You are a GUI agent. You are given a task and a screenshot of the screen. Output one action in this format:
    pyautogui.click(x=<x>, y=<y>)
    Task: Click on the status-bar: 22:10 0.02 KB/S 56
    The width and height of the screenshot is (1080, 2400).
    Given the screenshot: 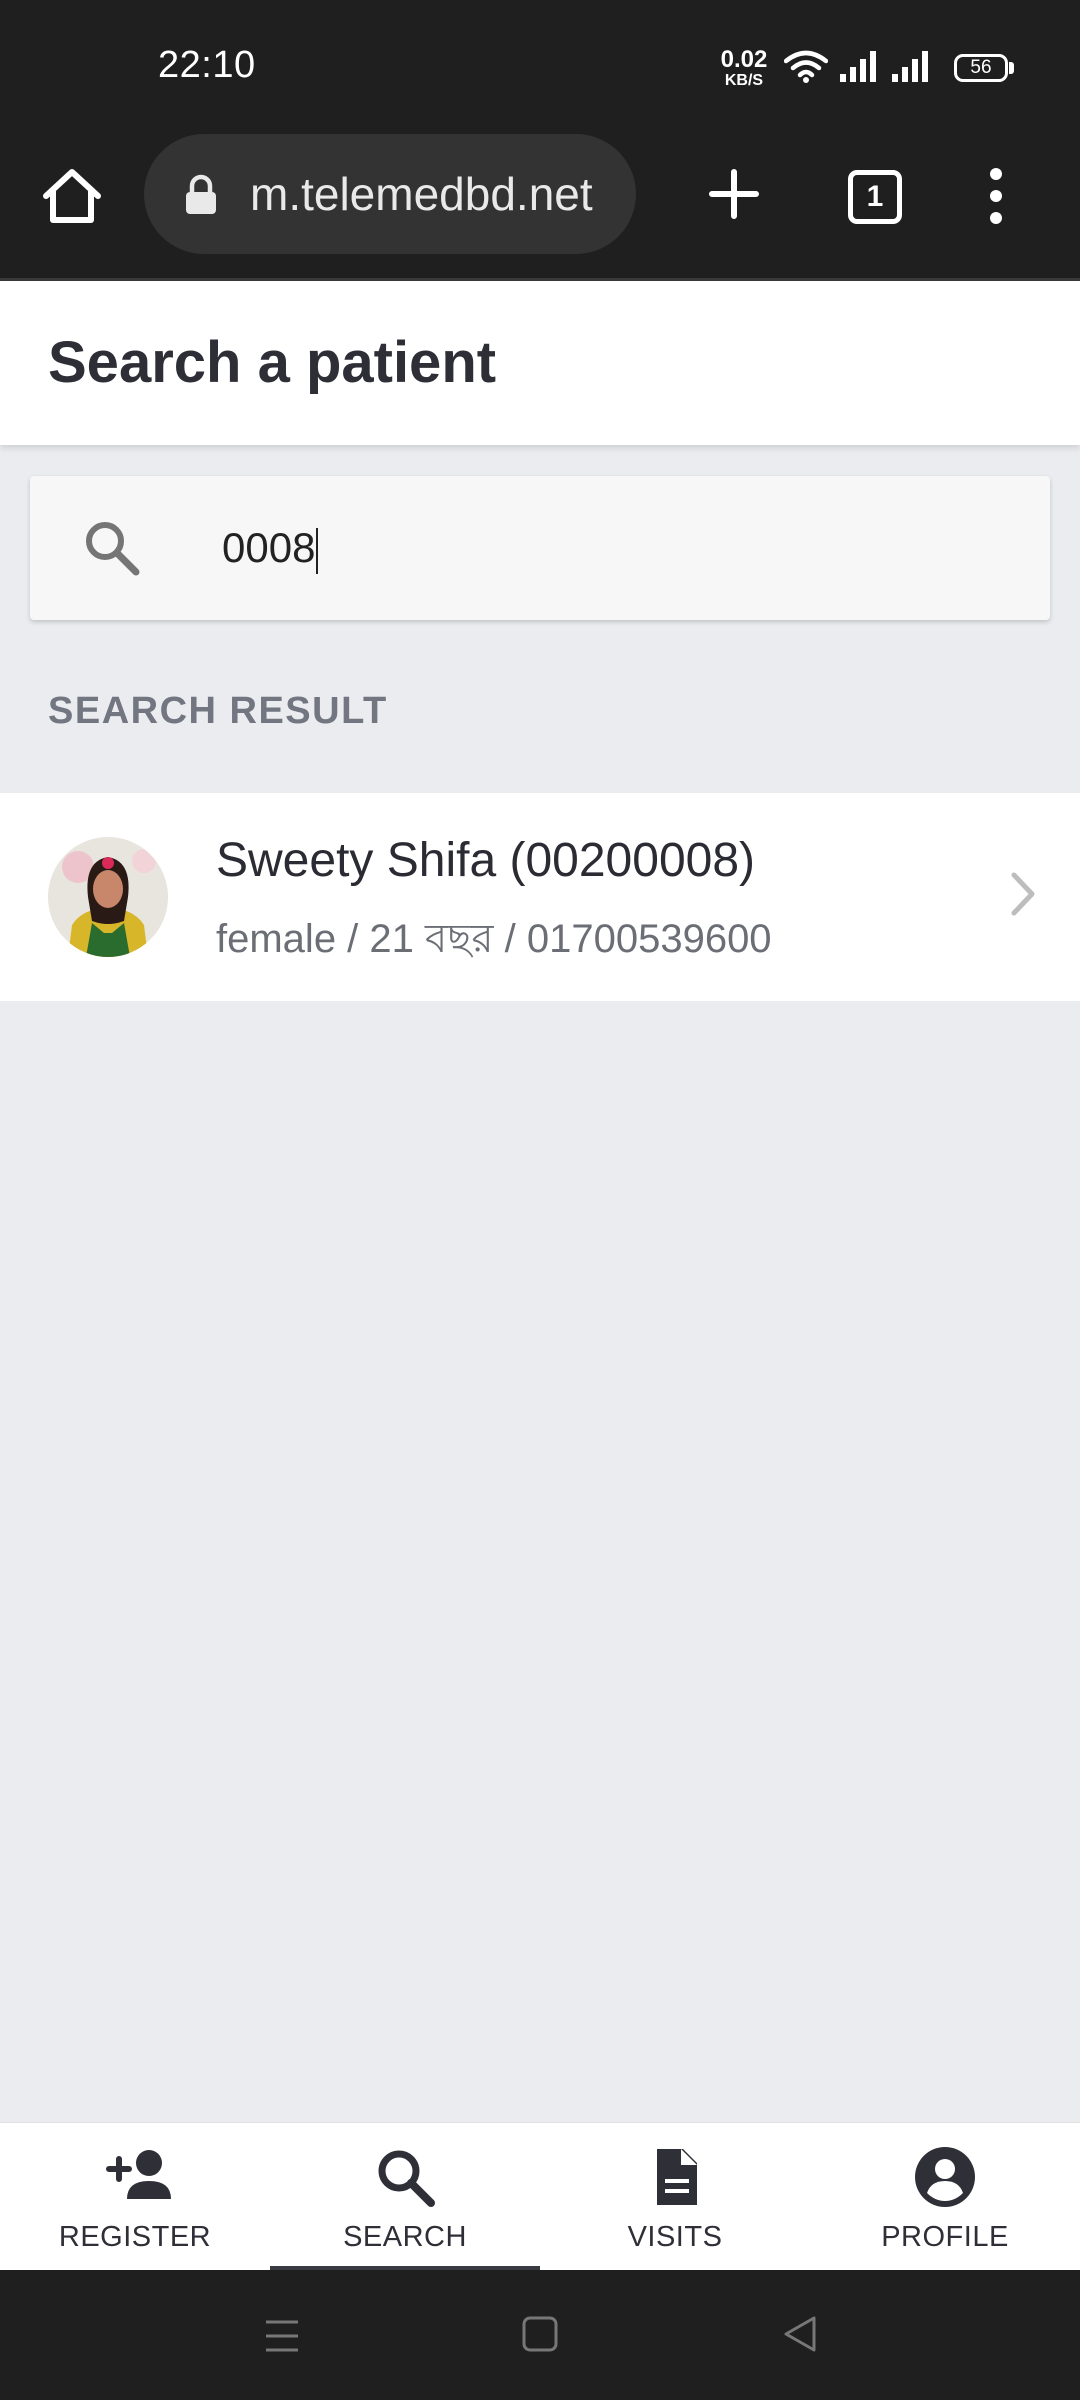 What is the action you would take?
    pyautogui.click(x=540, y=66)
    